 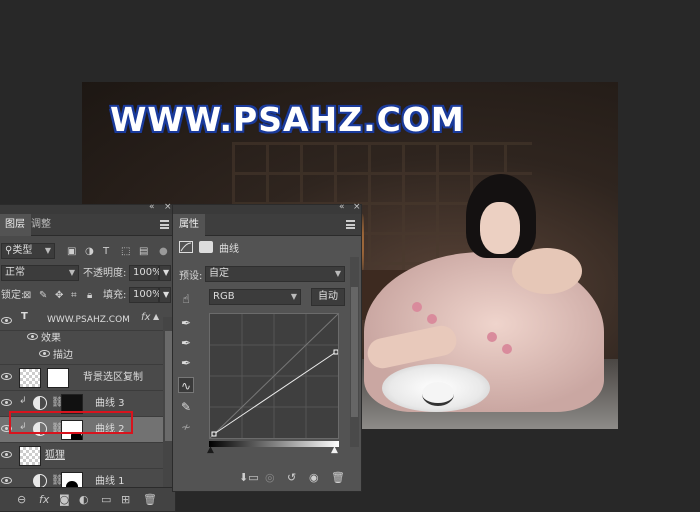 I want to click on fill-input: 100%, so click(x=145, y=295).